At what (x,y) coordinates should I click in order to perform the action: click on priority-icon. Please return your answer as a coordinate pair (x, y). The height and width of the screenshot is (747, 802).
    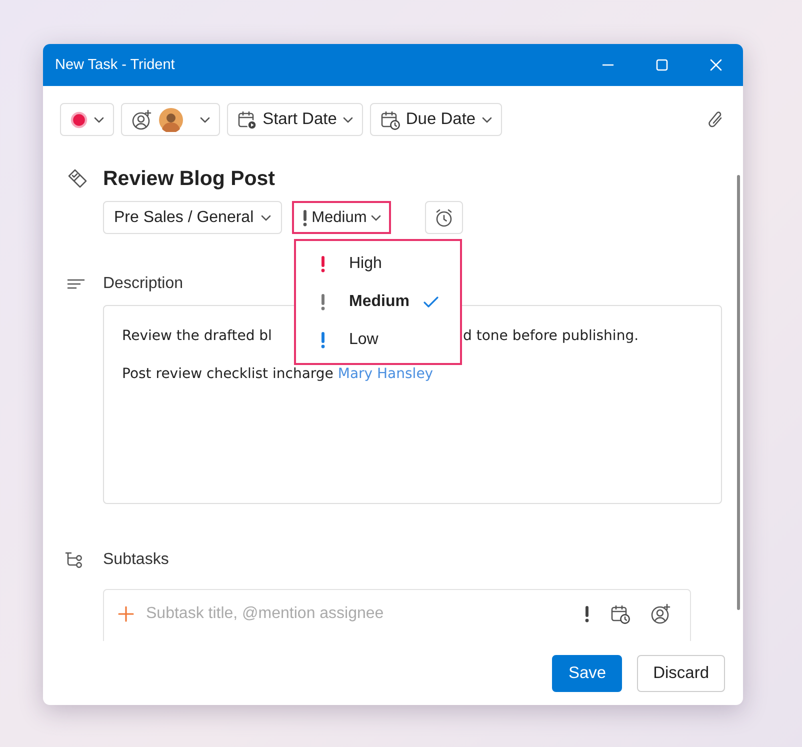
    Looking at the image, I should click on (587, 614).